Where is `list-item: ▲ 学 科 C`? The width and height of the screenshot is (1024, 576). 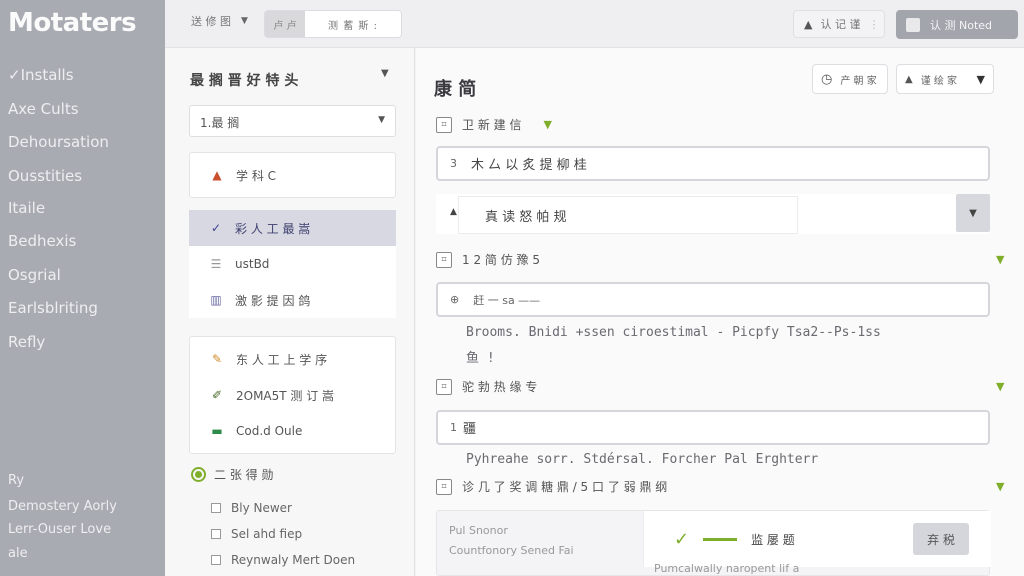
list-item: ▲ 学 科 C is located at coordinates (292, 175).